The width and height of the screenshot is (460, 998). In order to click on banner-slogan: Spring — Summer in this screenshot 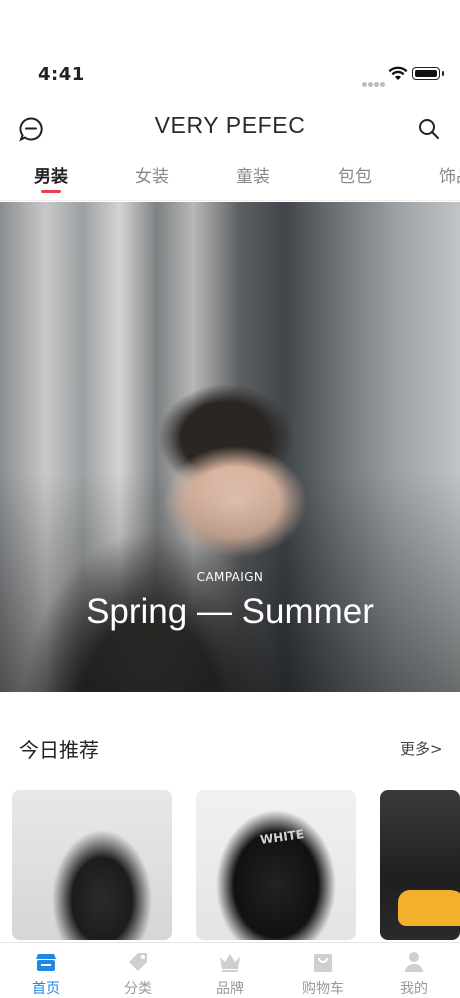, I will do `click(230, 611)`.